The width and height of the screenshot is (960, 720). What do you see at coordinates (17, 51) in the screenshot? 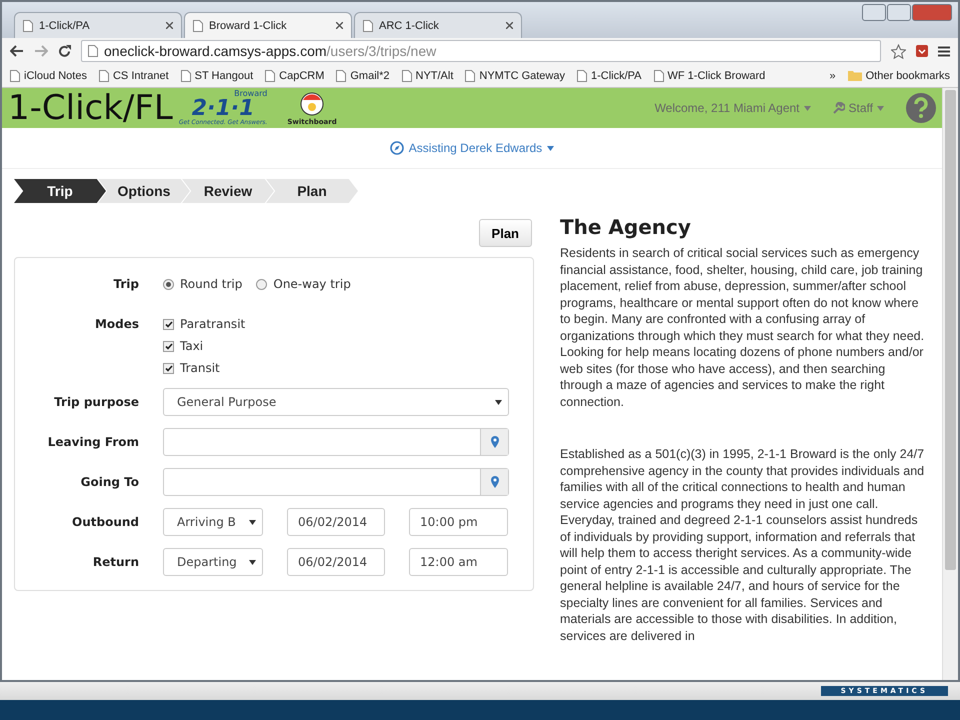
I see `back-icon` at bounding box center [17, 51].